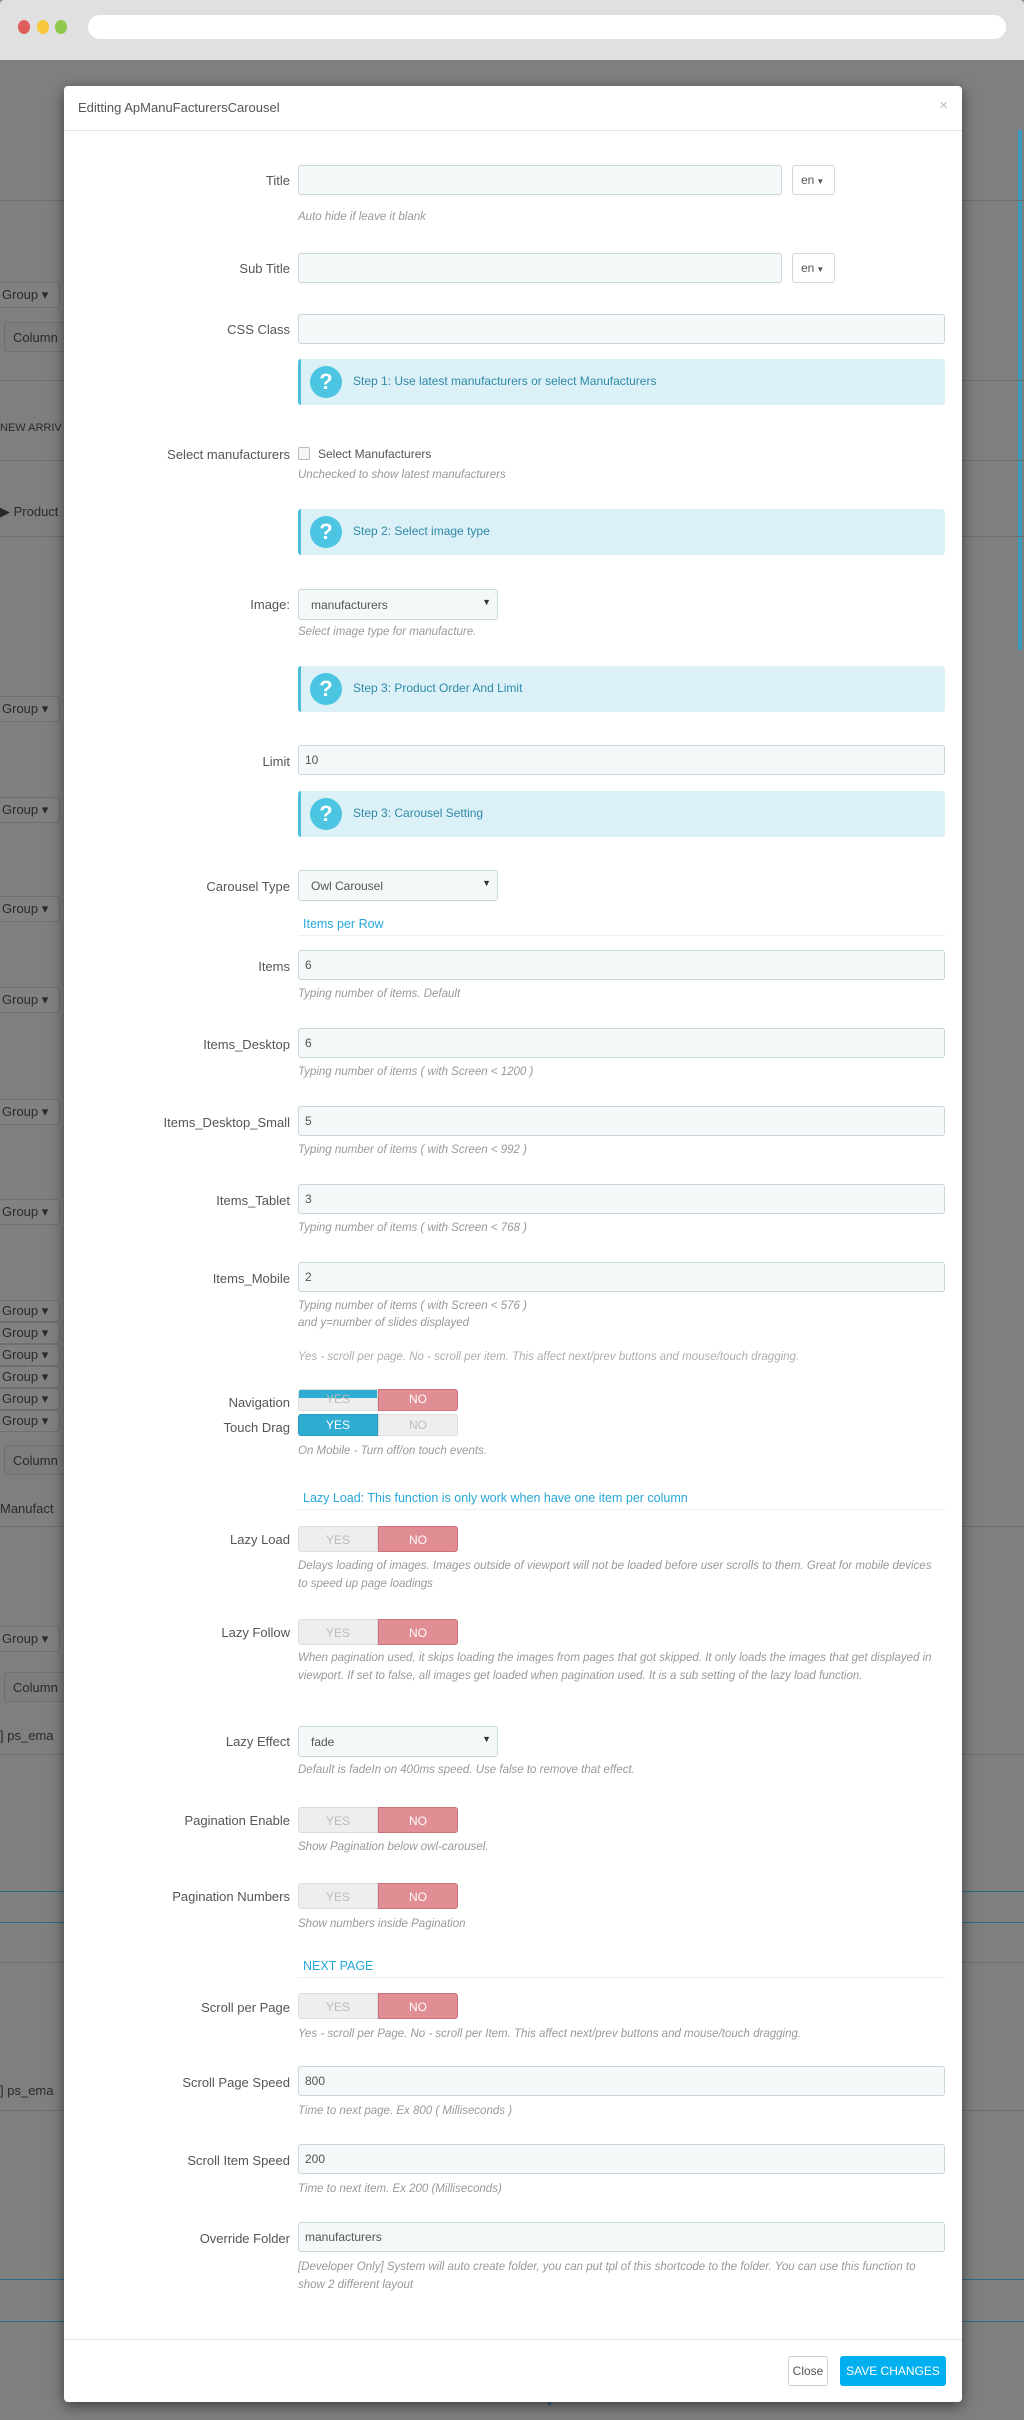 The image size is (1024, 2420). Describe the element at coordinates (248, 886) in the screenshot. I see `carousel-type-label: Carousel Type` at that location.